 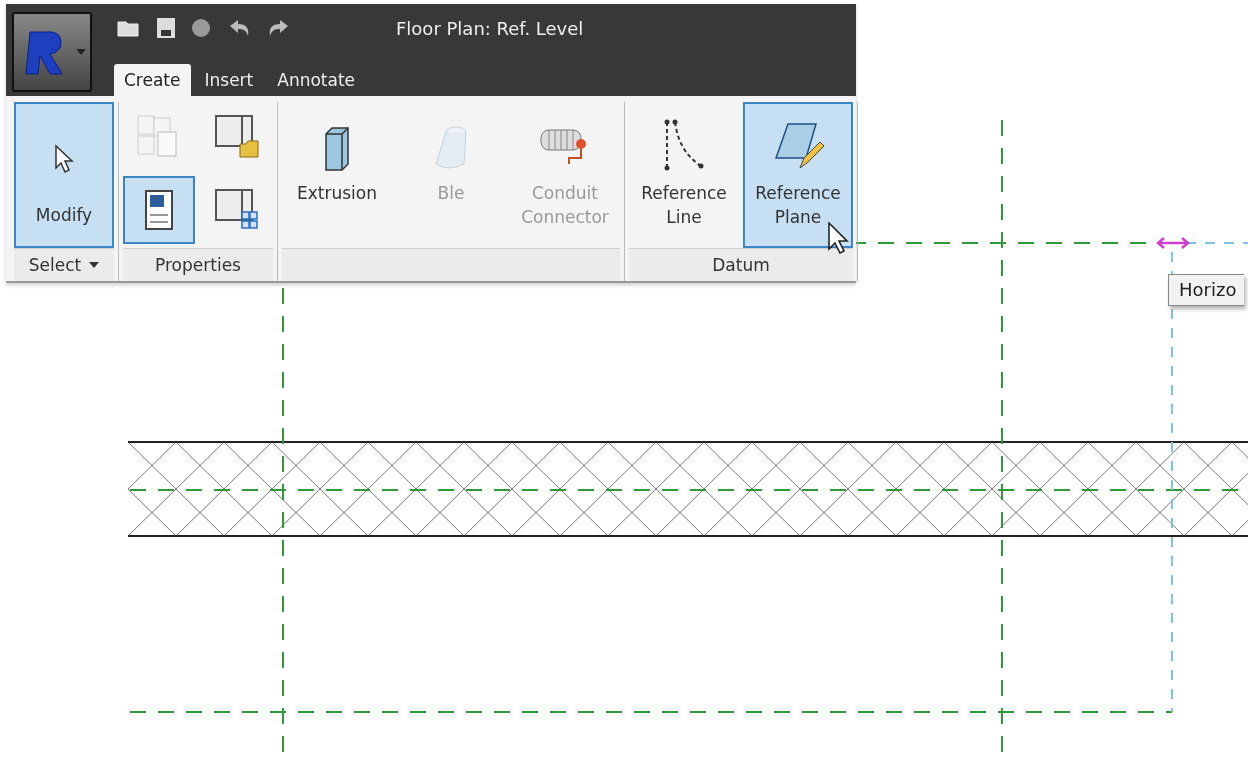 I want to click on family-folder-icon, so click(x=237, y=136).